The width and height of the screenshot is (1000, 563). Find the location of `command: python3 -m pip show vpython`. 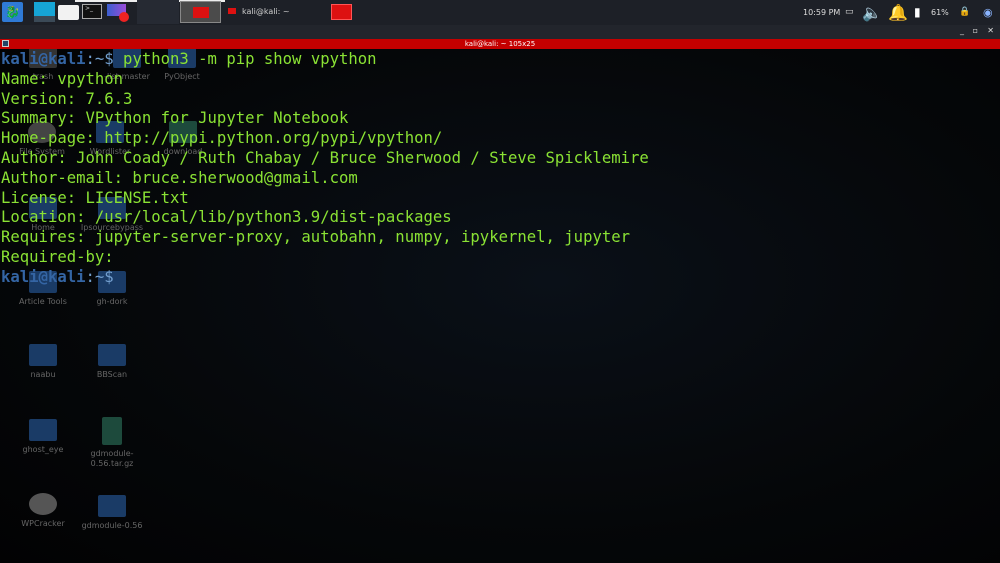

command: python3 -m pip show vpython is located at coordinates (245, 59).